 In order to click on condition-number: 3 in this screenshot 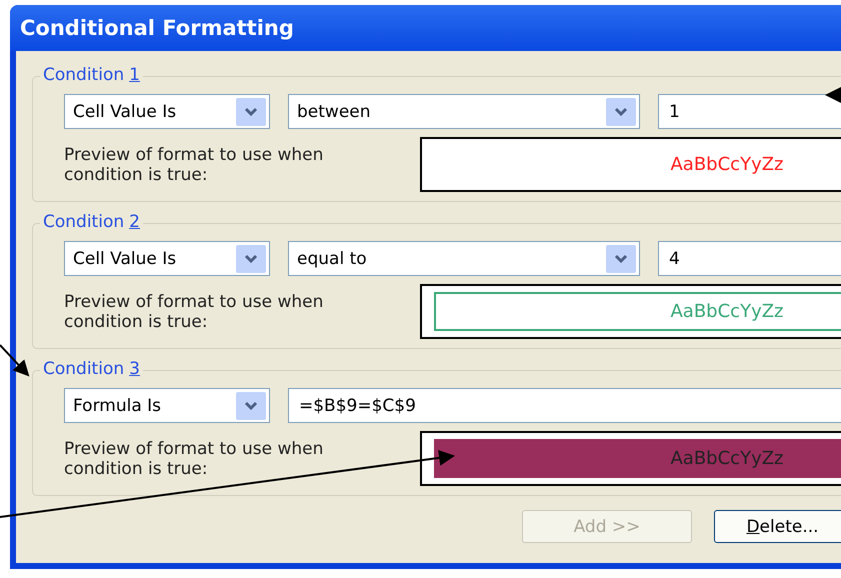, I will do `click(134, 369)`.